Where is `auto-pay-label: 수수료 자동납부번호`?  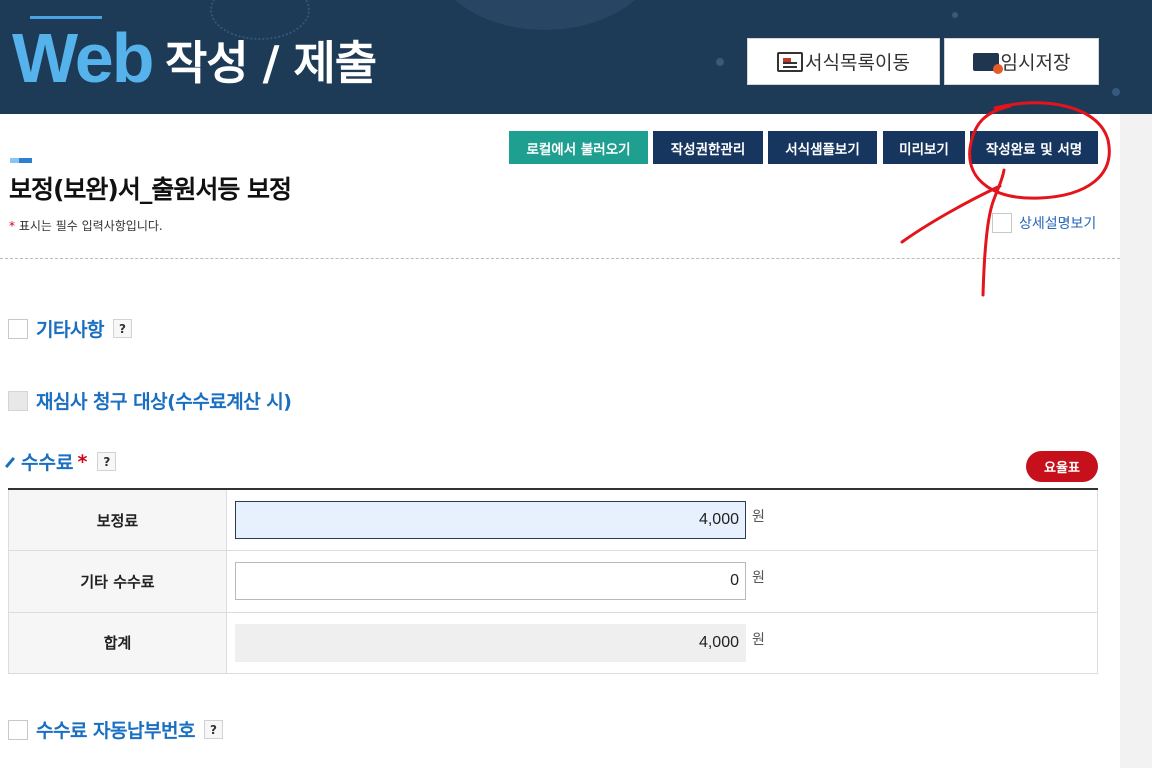 auto-pay-label: 수수료 자동납부번호 is located at coordinates (115, 729).